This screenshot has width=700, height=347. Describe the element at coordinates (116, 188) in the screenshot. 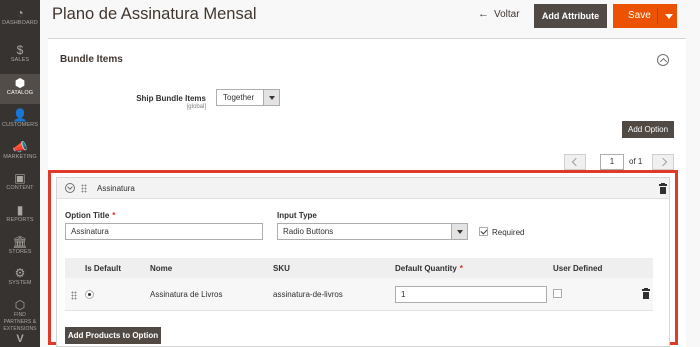

I see `option-card-title: Assinatura` at that location.